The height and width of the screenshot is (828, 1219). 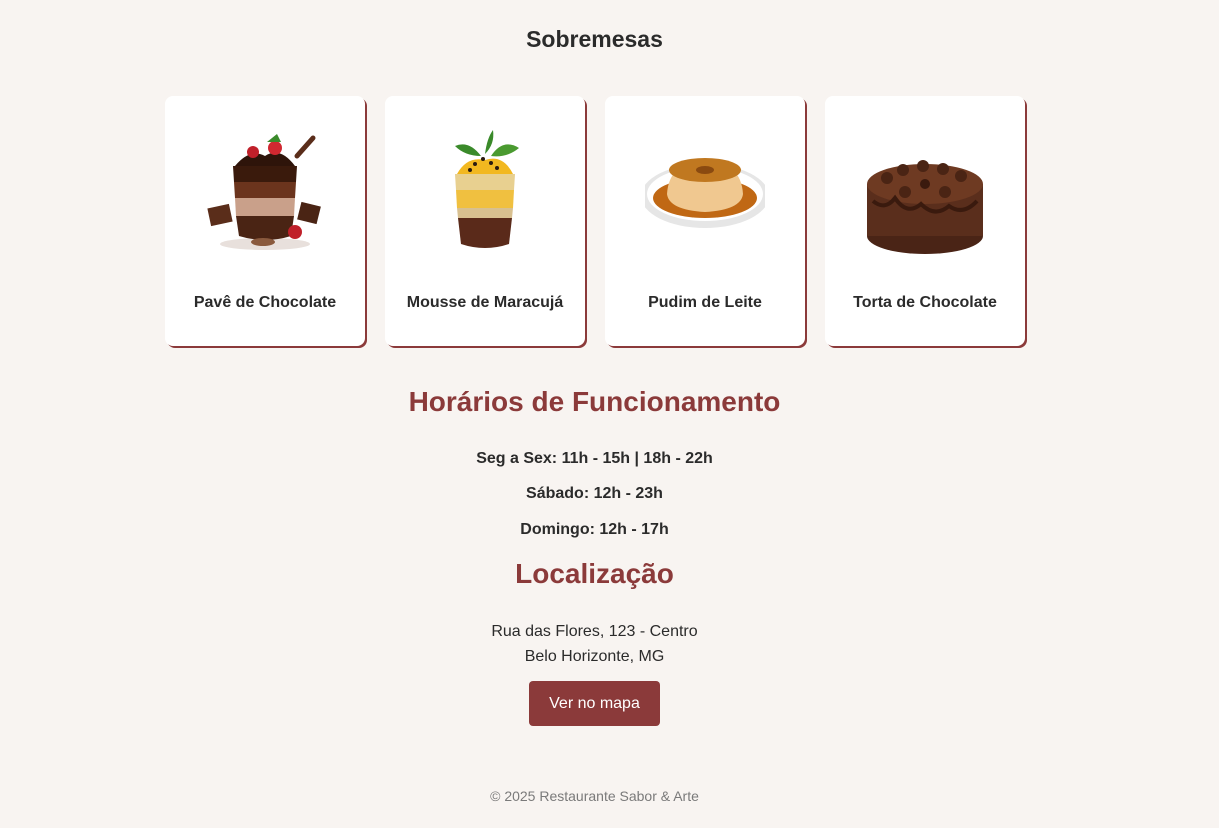 I want to click on dessert-card-mousse: Mousse de Maracujá, so click(x=485, y=221).